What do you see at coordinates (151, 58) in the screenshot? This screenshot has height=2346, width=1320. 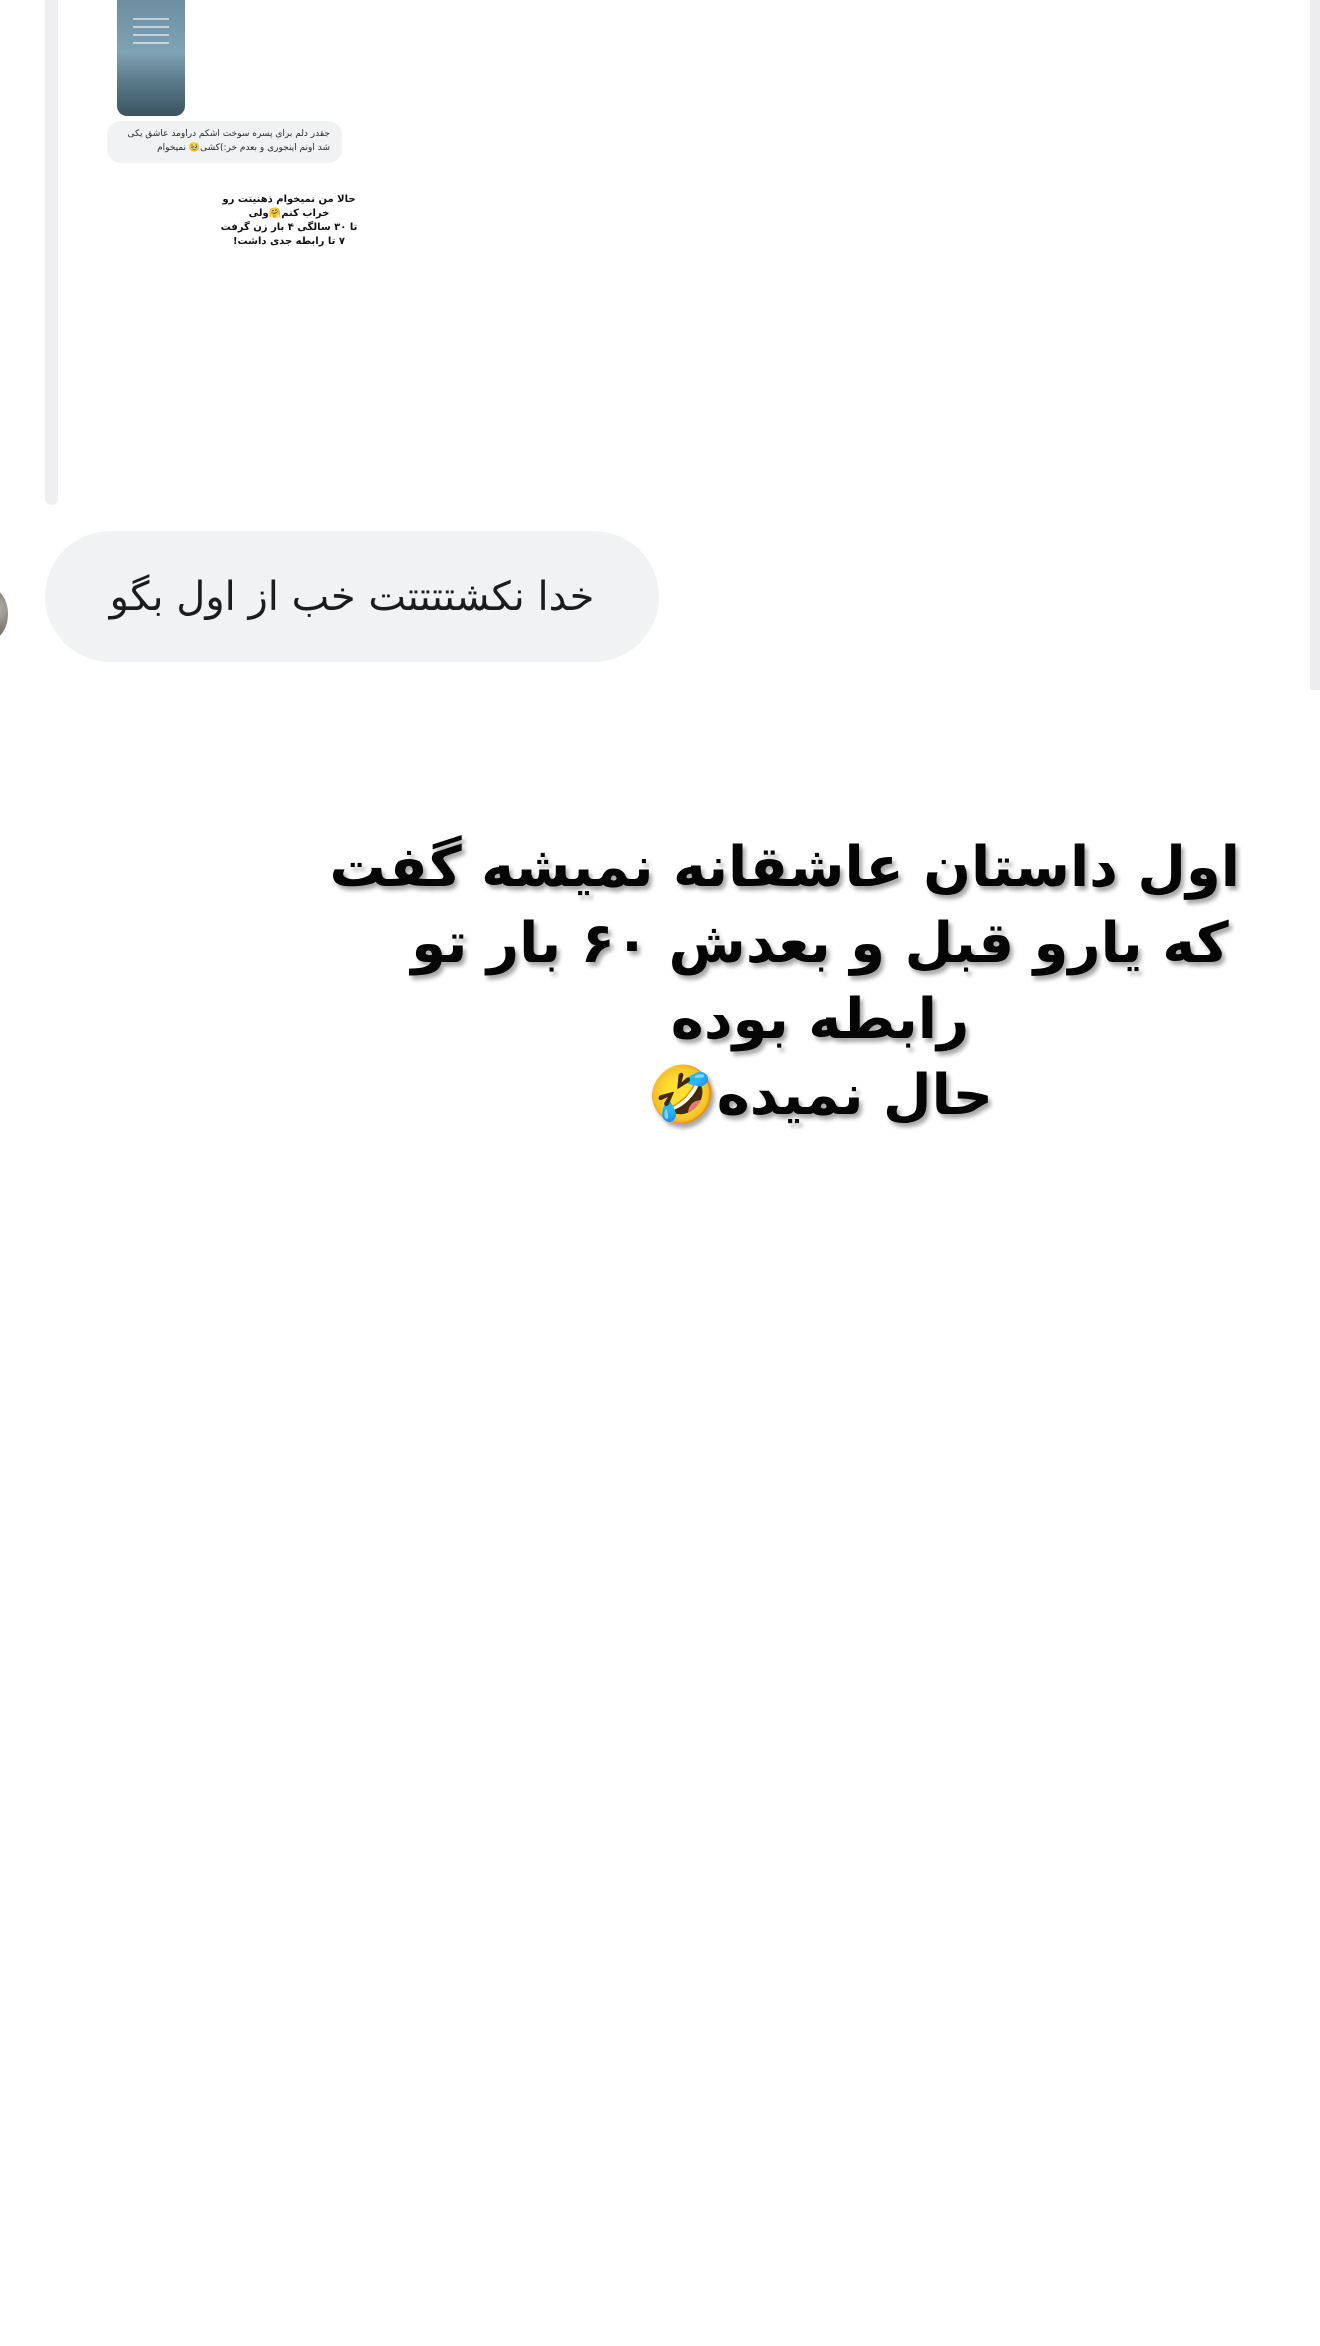 I see `story-thumbnail` at bounding box center [151, 58].